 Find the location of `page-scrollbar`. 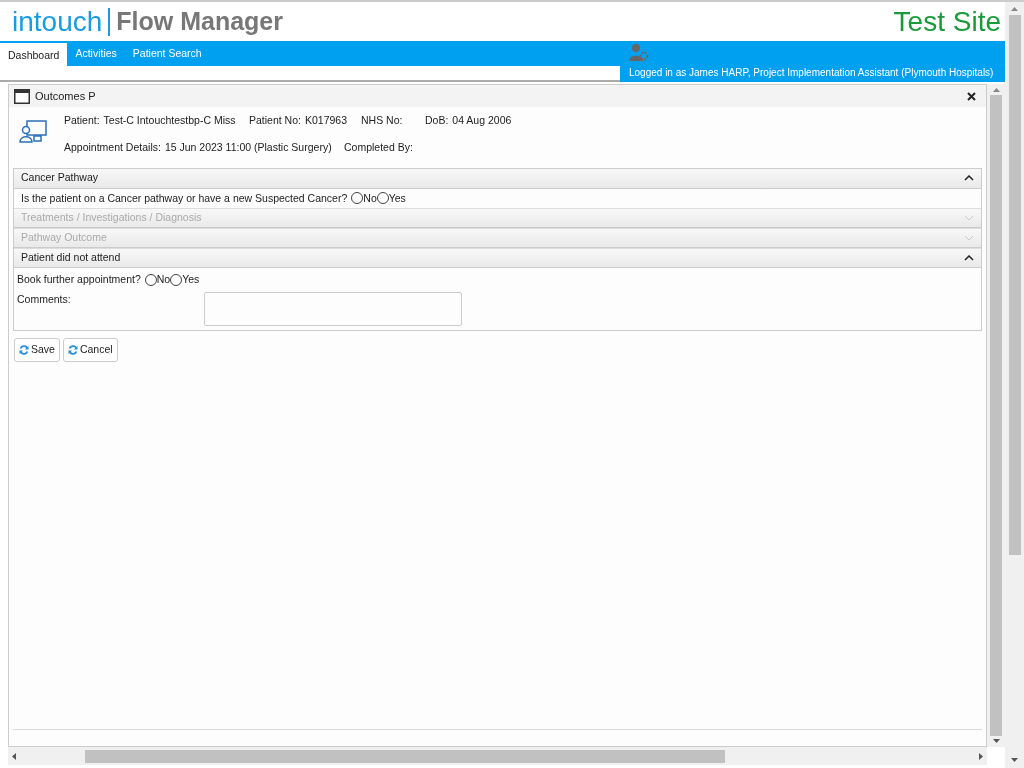

page-scrollbar is located at coordinates (1014, 385).